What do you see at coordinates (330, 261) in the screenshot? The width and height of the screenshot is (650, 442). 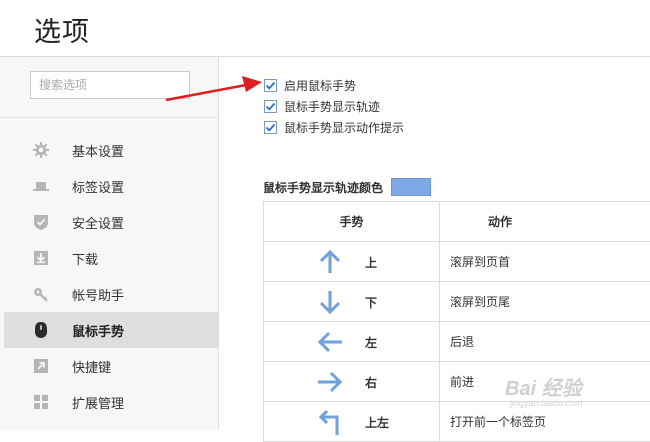 I see `arrow-up-icon` at bounding box center [330, 261].